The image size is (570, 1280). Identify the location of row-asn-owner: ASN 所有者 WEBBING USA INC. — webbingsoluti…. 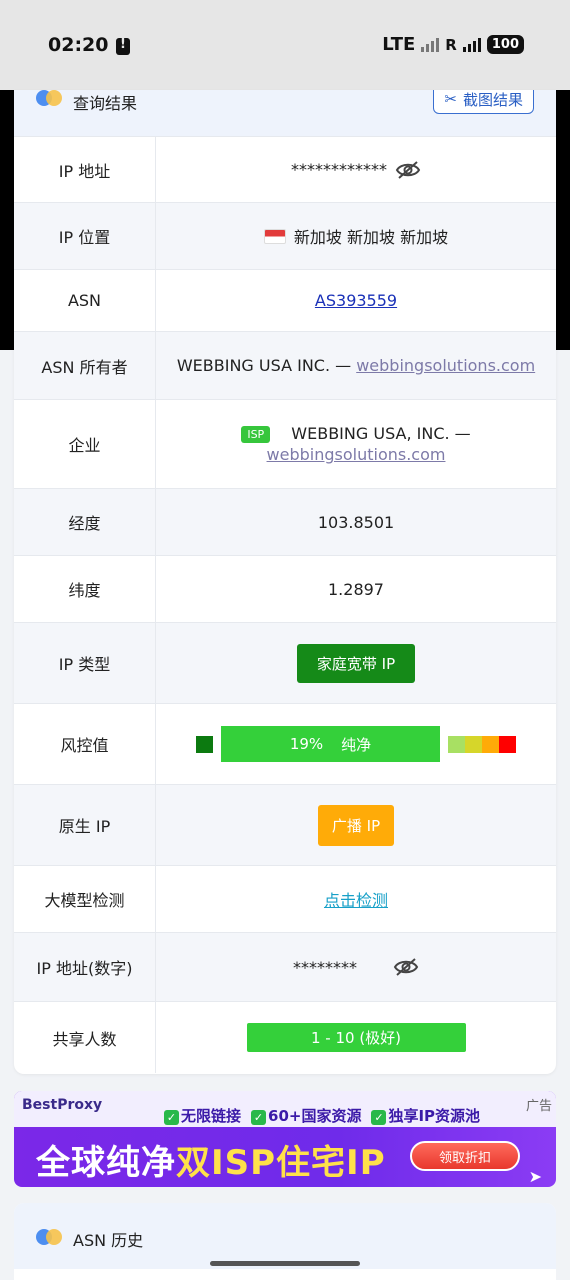
(285, 365).